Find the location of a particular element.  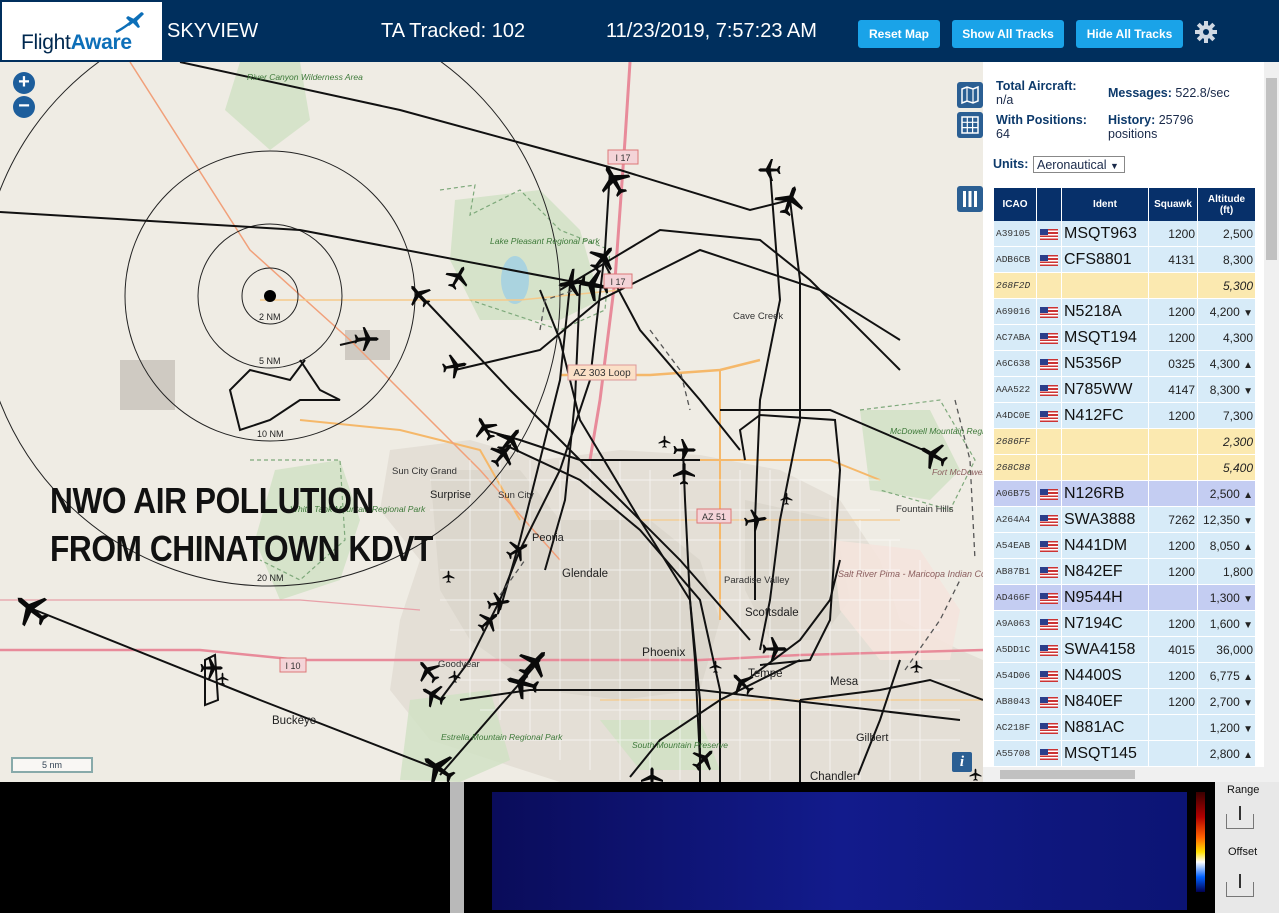

altitude-cell: 12,350 ▼ is located at coordinates (1226, 519).